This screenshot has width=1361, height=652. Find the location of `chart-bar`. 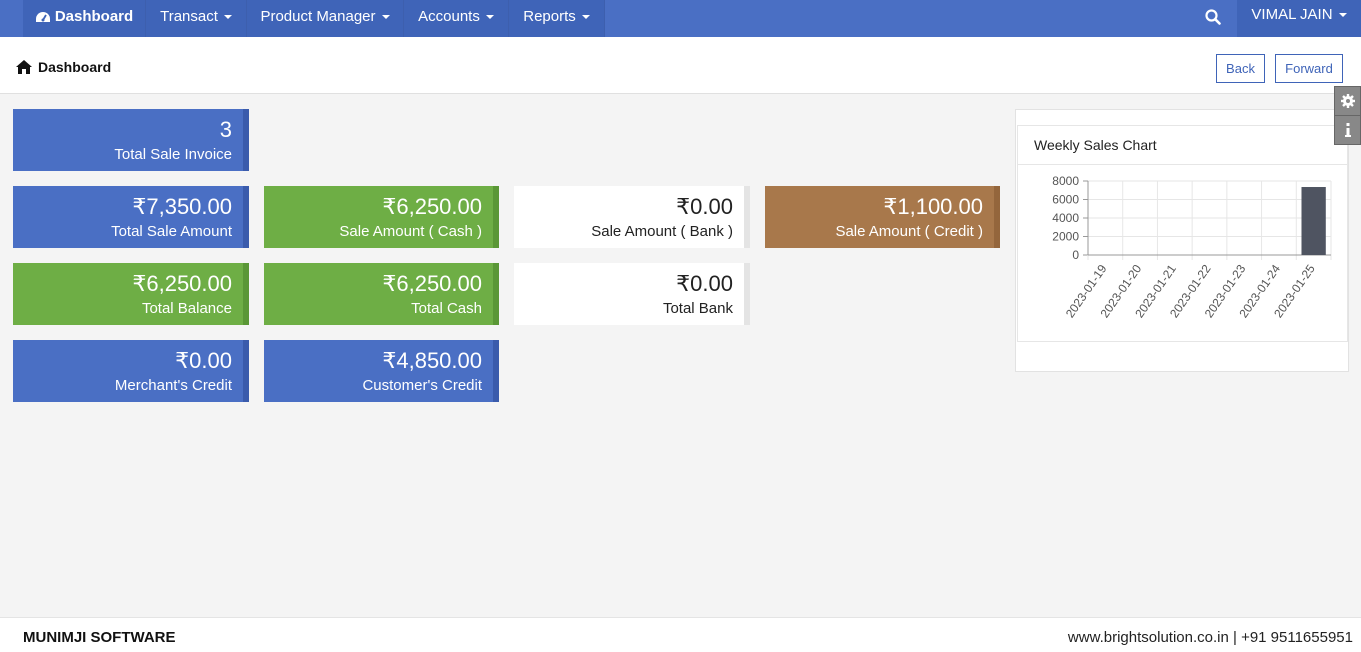

chart-bar is located at coordinates (1313, 221).